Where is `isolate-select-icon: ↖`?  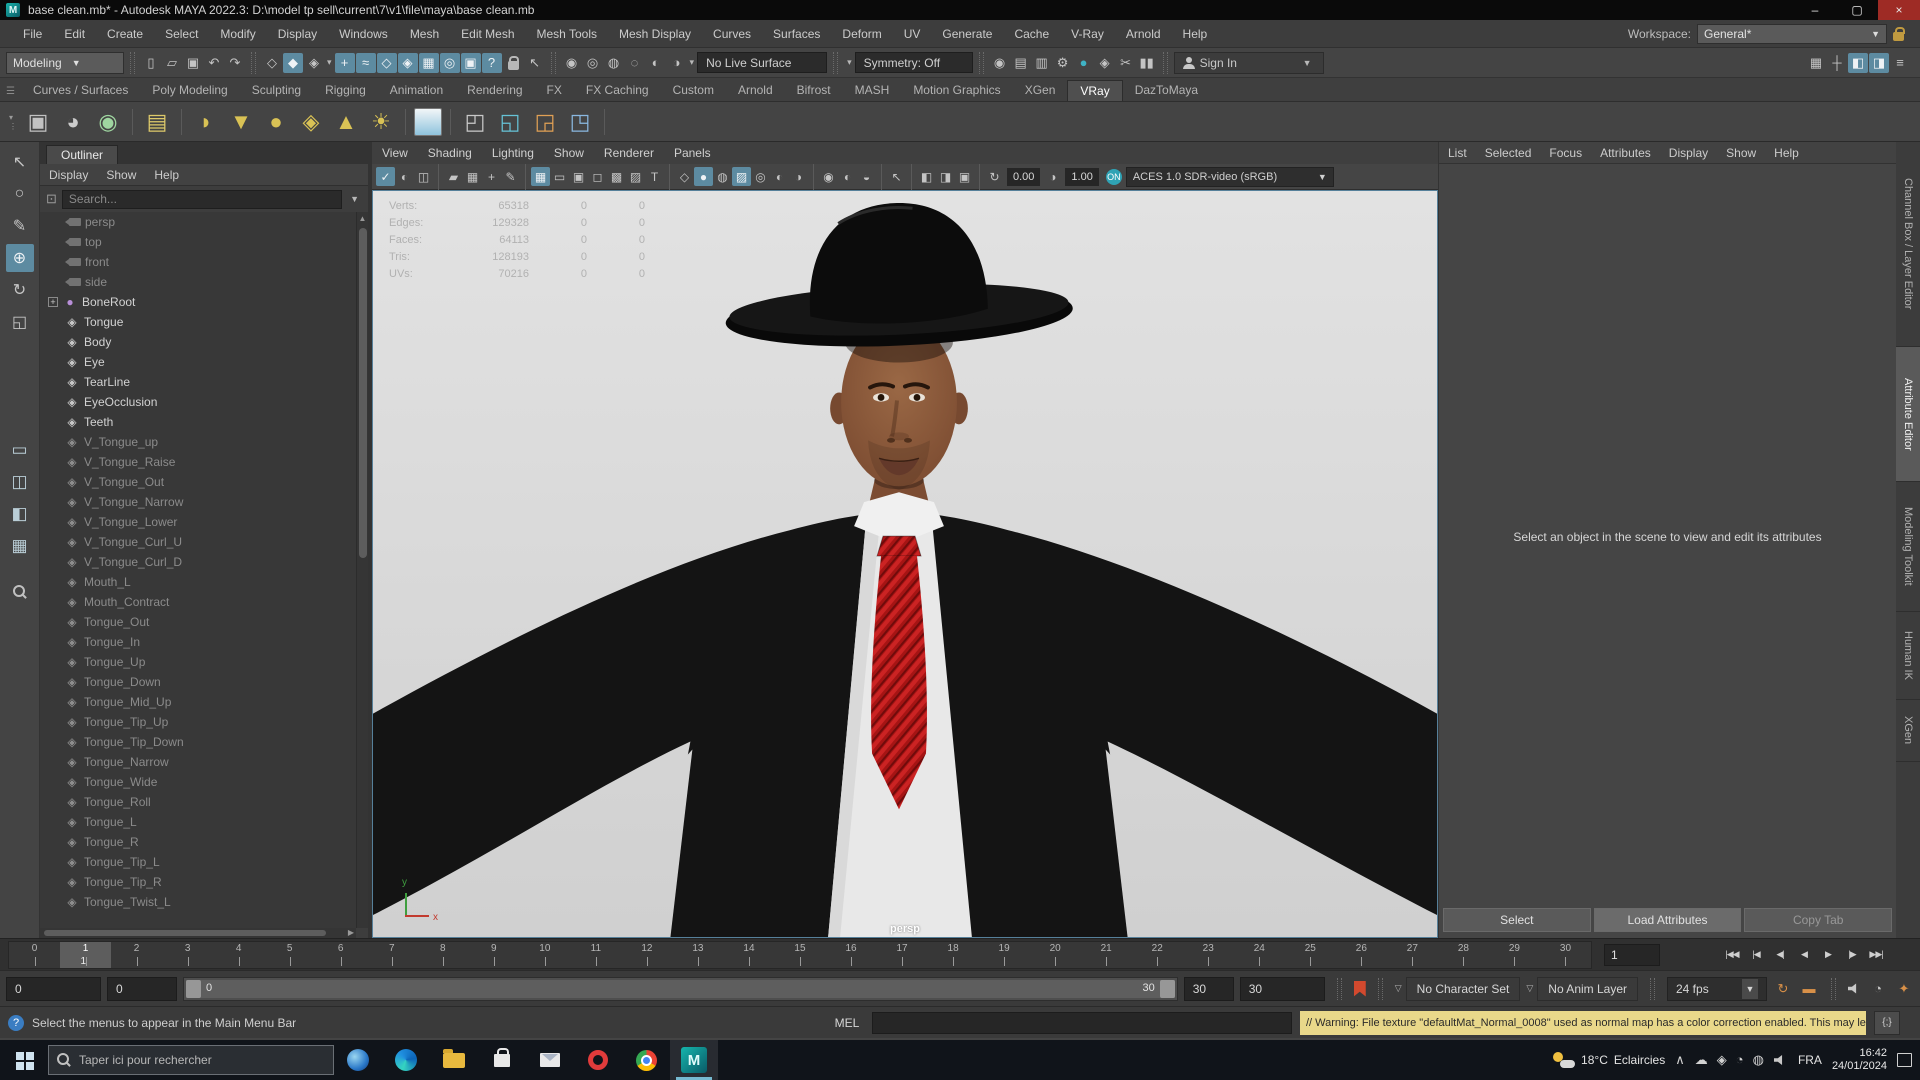 isolate-select-icon: ↖ is located at coordinates (896, 176).